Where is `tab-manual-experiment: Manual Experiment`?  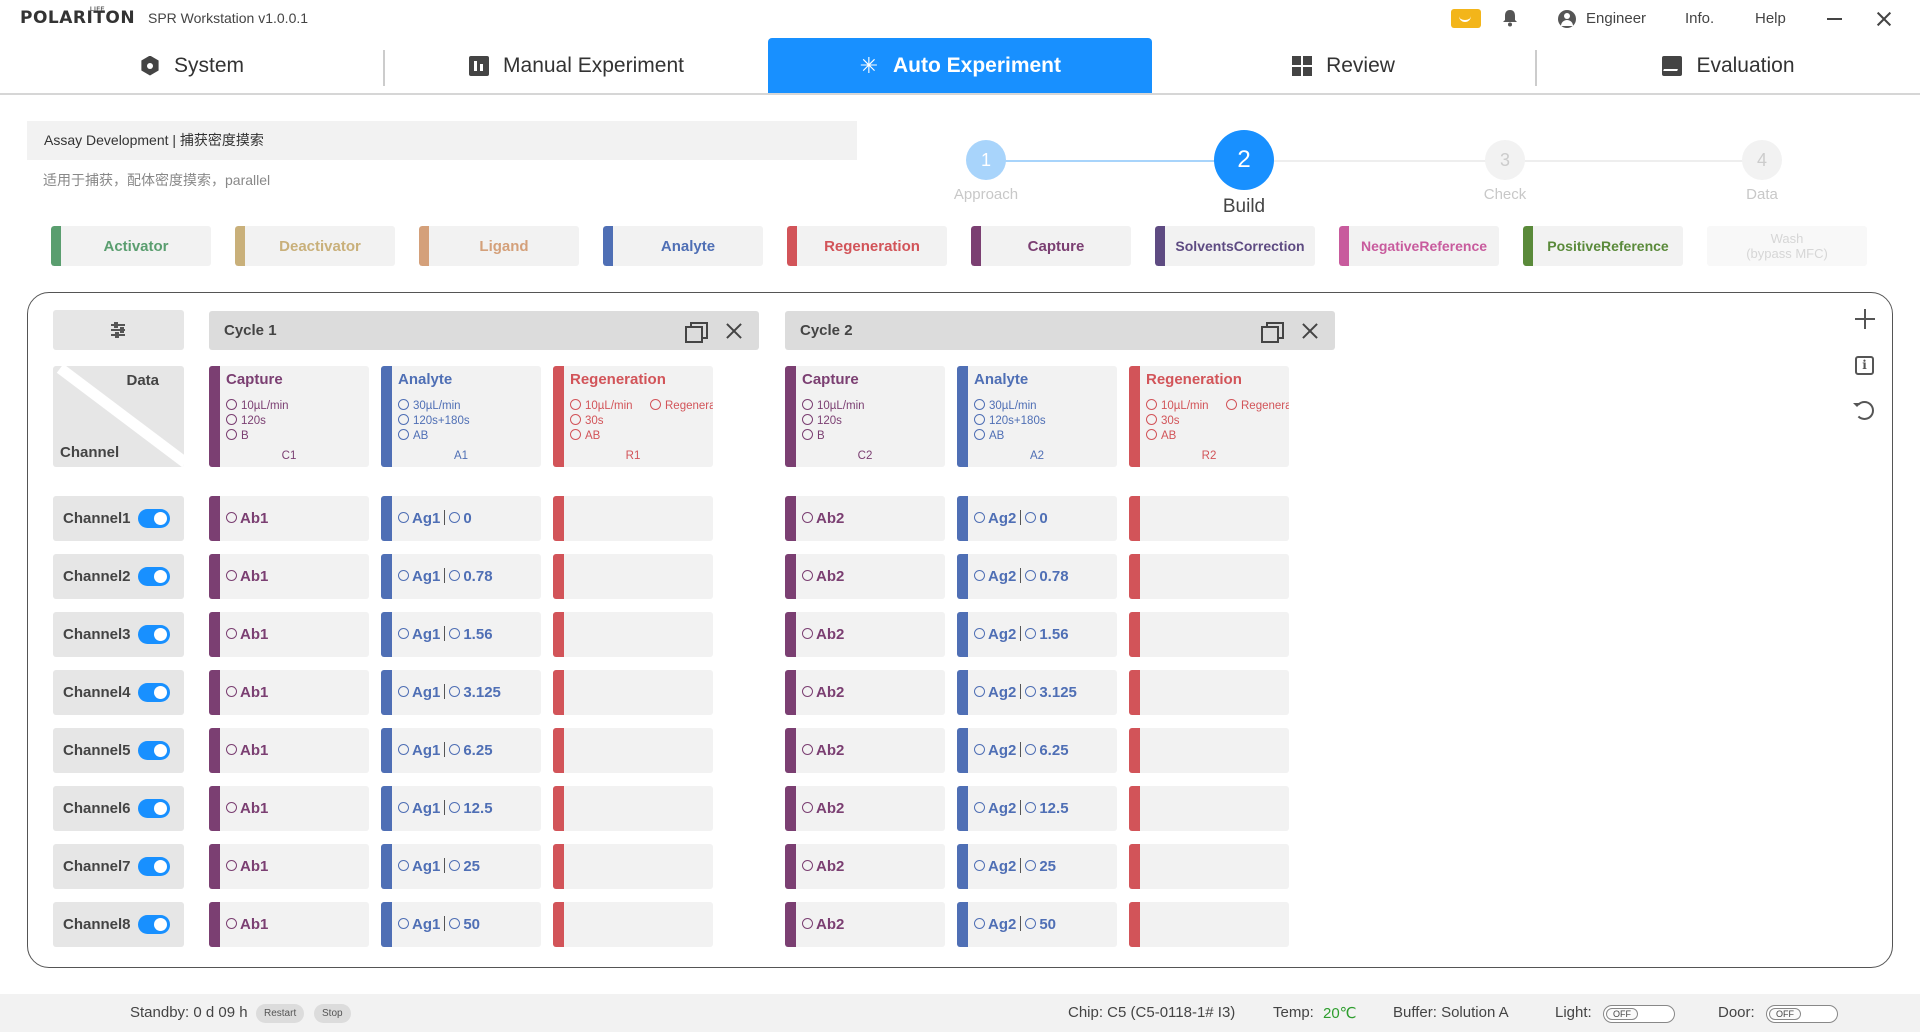 tab-manual-experiment: Manual Experiment is located at coordinates (576, 65).